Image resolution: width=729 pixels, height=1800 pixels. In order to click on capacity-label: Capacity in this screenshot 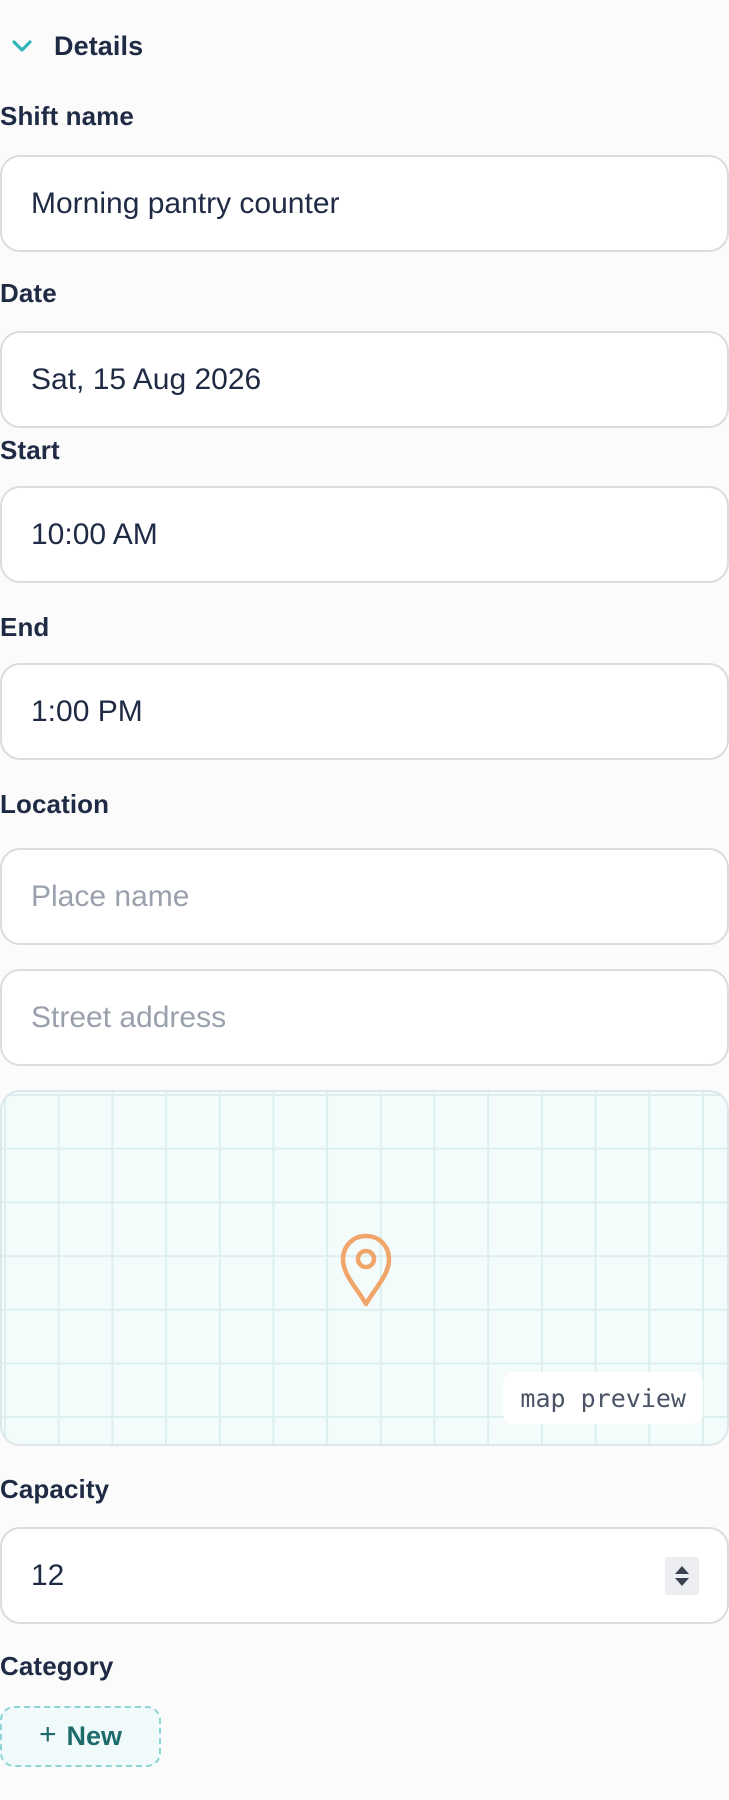, I will do `click(55, 1489)`.